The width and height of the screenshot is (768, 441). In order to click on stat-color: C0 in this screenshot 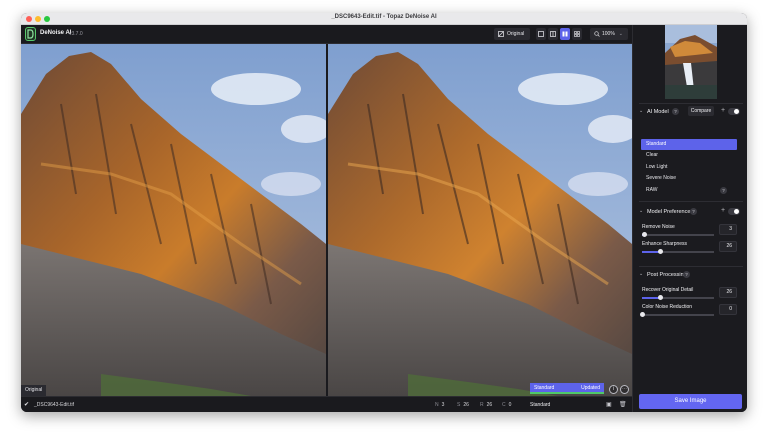, I will do `click(507, 405)`.